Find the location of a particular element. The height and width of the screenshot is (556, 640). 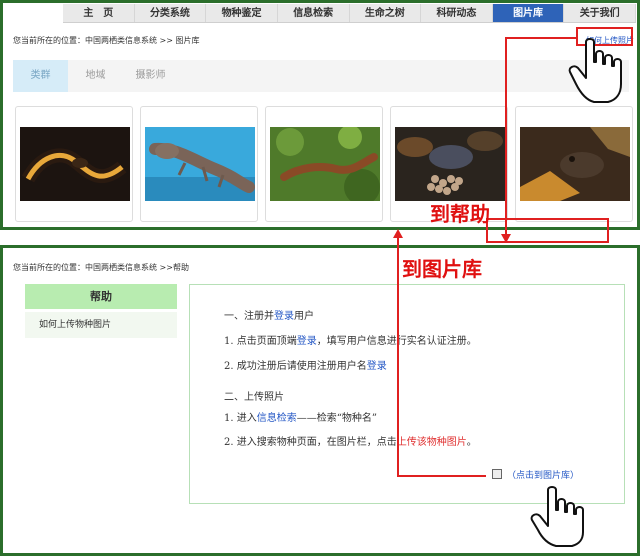

annotation-to-gallery: 到图片库 is located at coordinates (442, 269).